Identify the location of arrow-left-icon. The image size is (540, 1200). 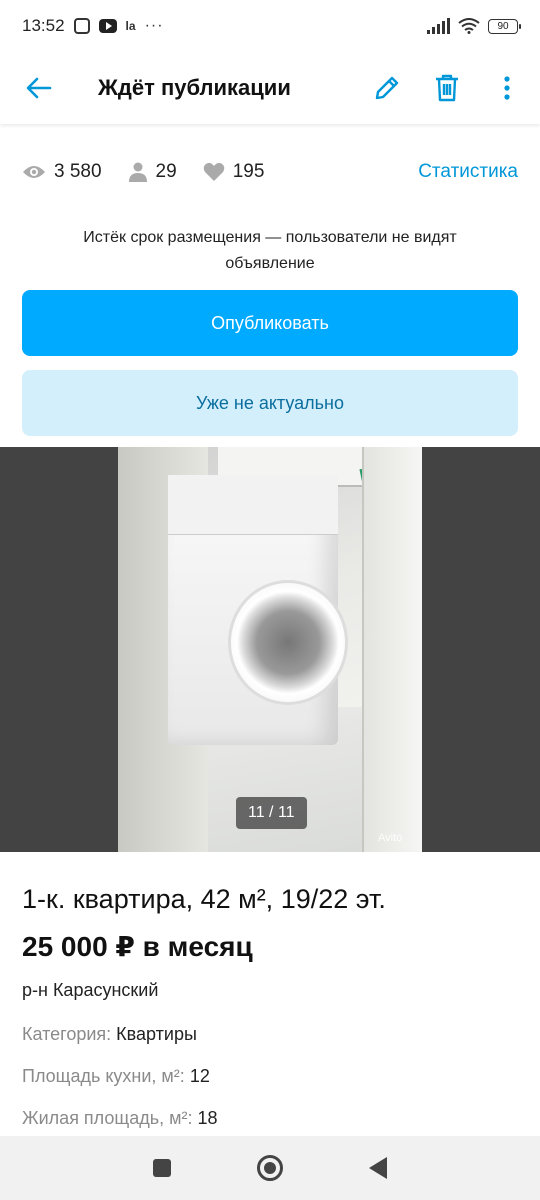
(39, 88).